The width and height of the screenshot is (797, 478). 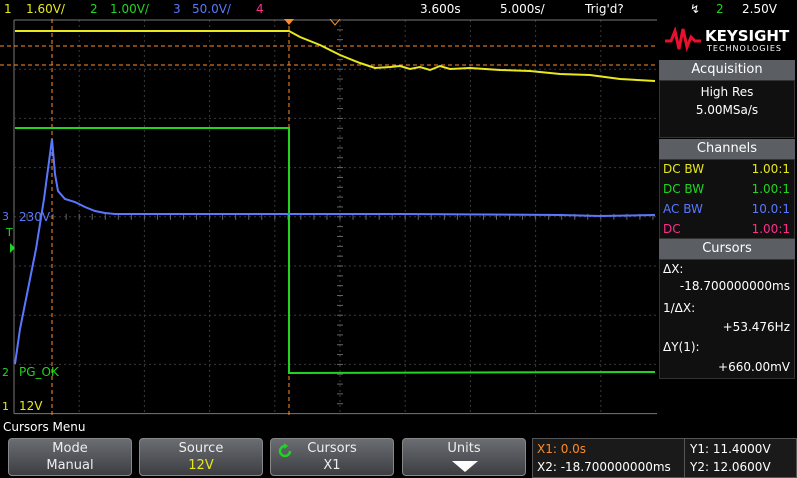 What do you see at coordinates (727, 149) in the screenshot?
I see `channels-header: Channels` at bounding box center [727, 149].